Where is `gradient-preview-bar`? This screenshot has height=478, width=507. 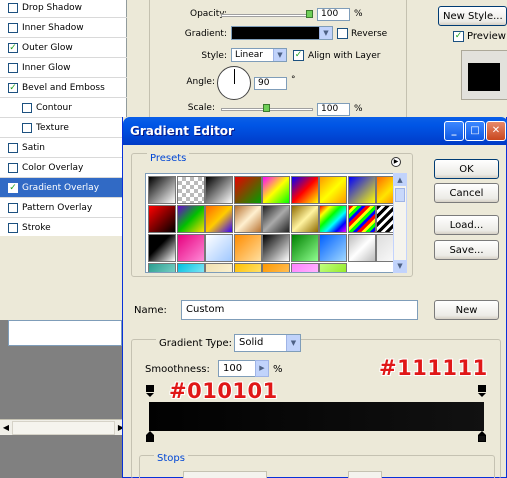
gradient-preview-bar is located at coordinates (316, 416).